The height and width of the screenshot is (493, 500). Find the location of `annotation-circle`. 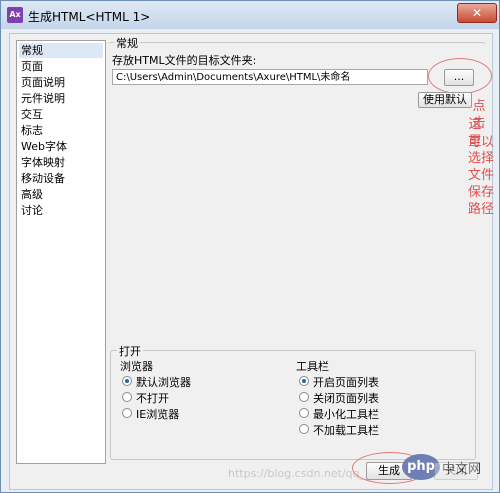

annotation-circle is located at coordinates (460, 76).